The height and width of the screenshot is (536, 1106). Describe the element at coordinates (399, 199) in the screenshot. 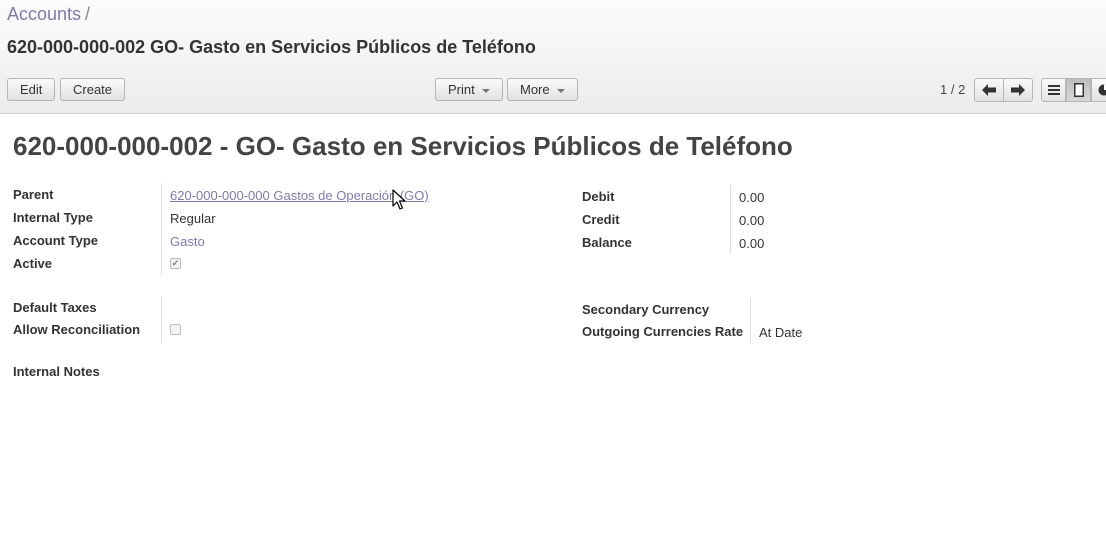

I see `mouse-cursor-icon` at that location.